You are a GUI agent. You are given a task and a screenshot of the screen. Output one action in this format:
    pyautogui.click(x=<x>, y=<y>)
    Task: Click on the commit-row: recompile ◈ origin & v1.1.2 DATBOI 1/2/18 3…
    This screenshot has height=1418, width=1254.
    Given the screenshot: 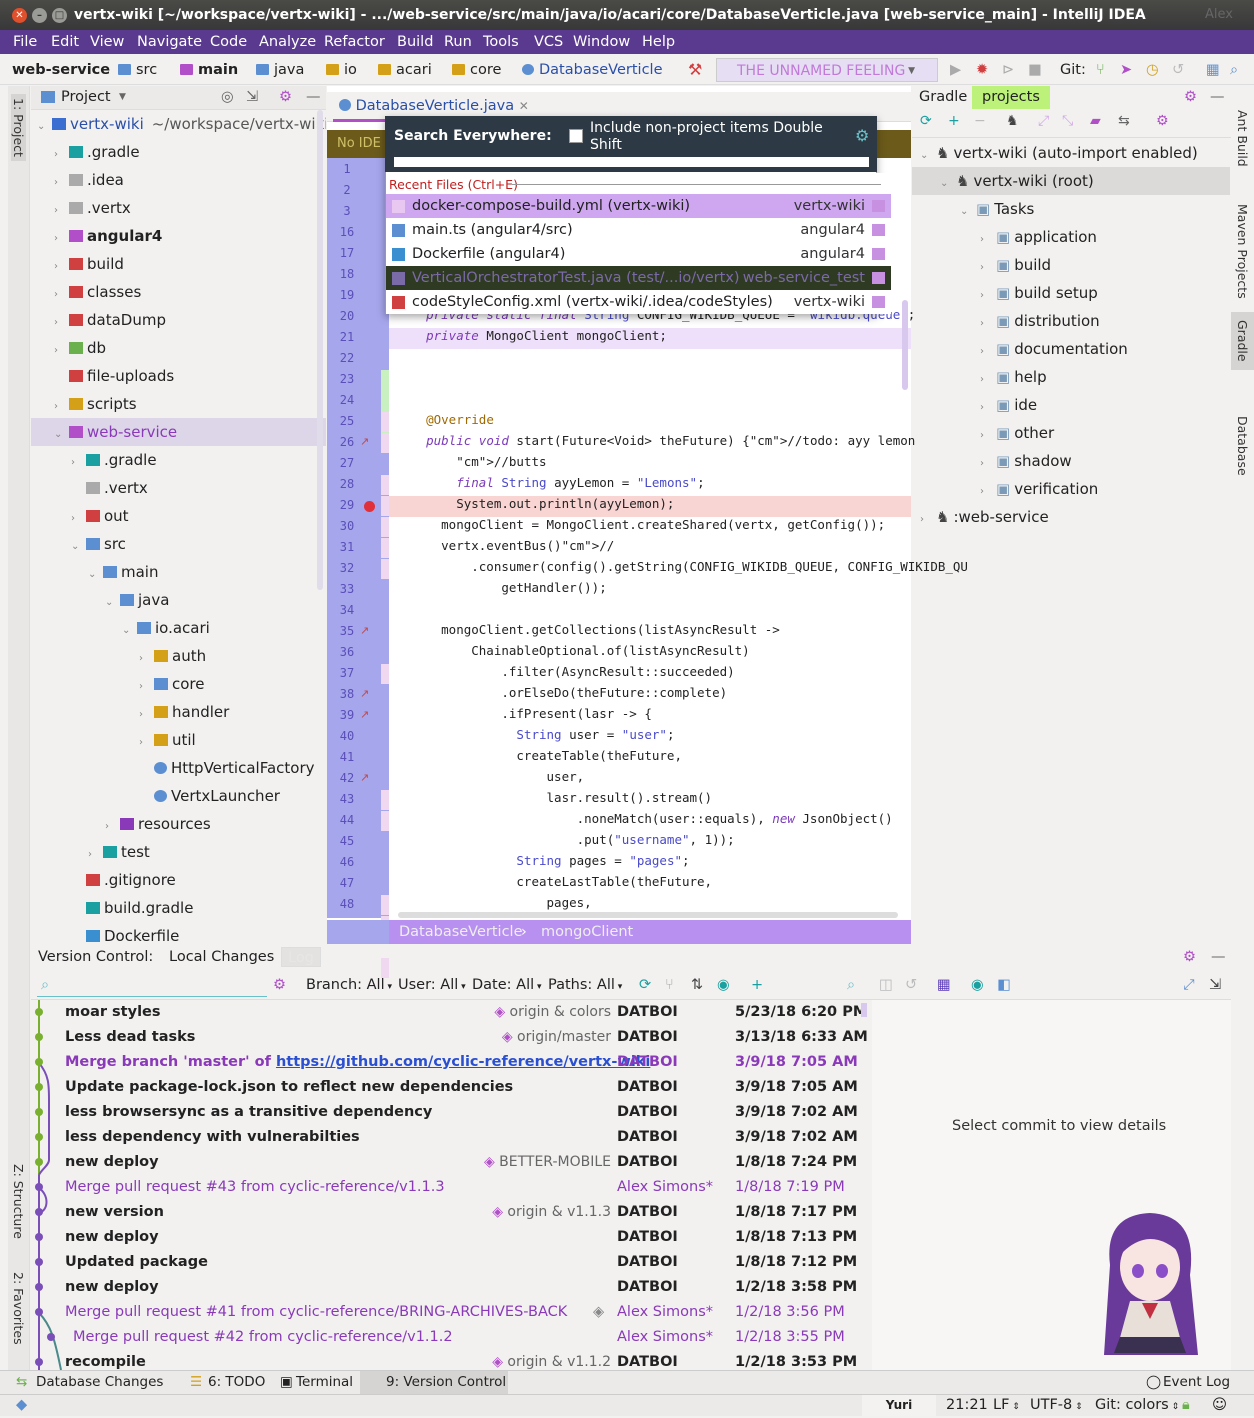 What is the action you would take?
    pyautogui.click(x=451, y=1360)
    